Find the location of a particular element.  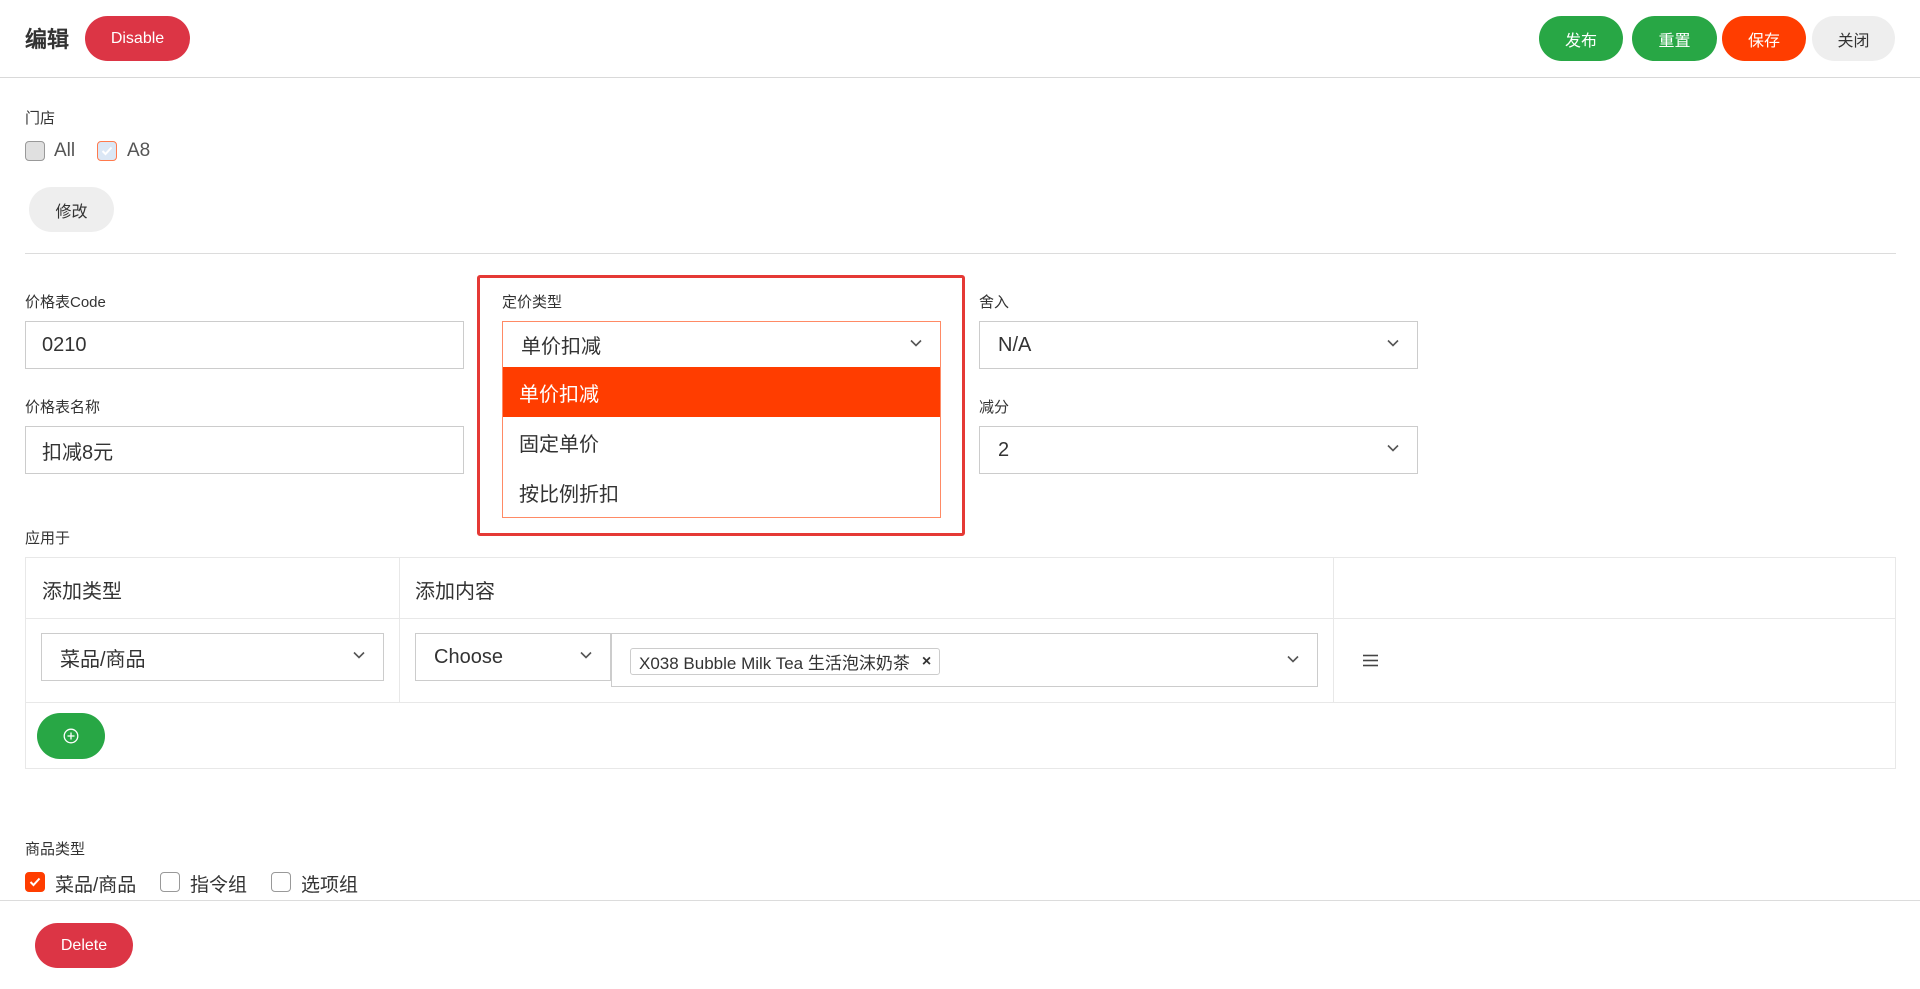

selected-item-tag: X038 Bubble Milk Tea 生活泡沫奶茶 × is located at coordinates (785, 661).